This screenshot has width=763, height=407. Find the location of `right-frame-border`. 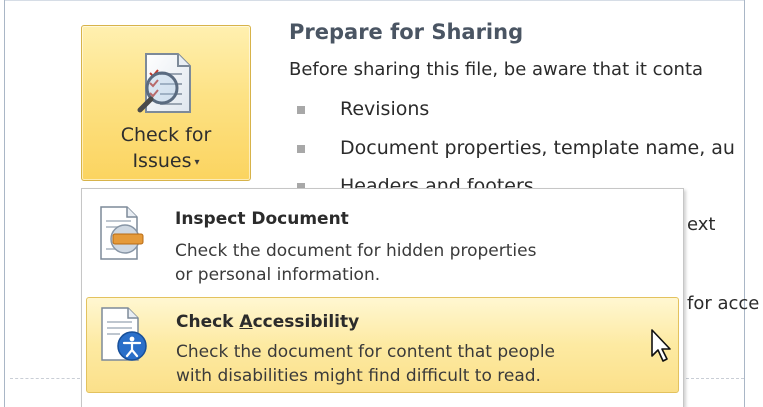

right-frame-border is located at coordinates (744, 203).